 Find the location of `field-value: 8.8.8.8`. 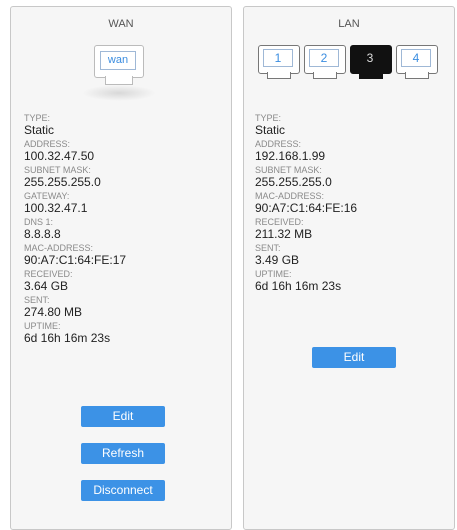

field-value: 8.8.8.8 is located at coordinates (42, 234).